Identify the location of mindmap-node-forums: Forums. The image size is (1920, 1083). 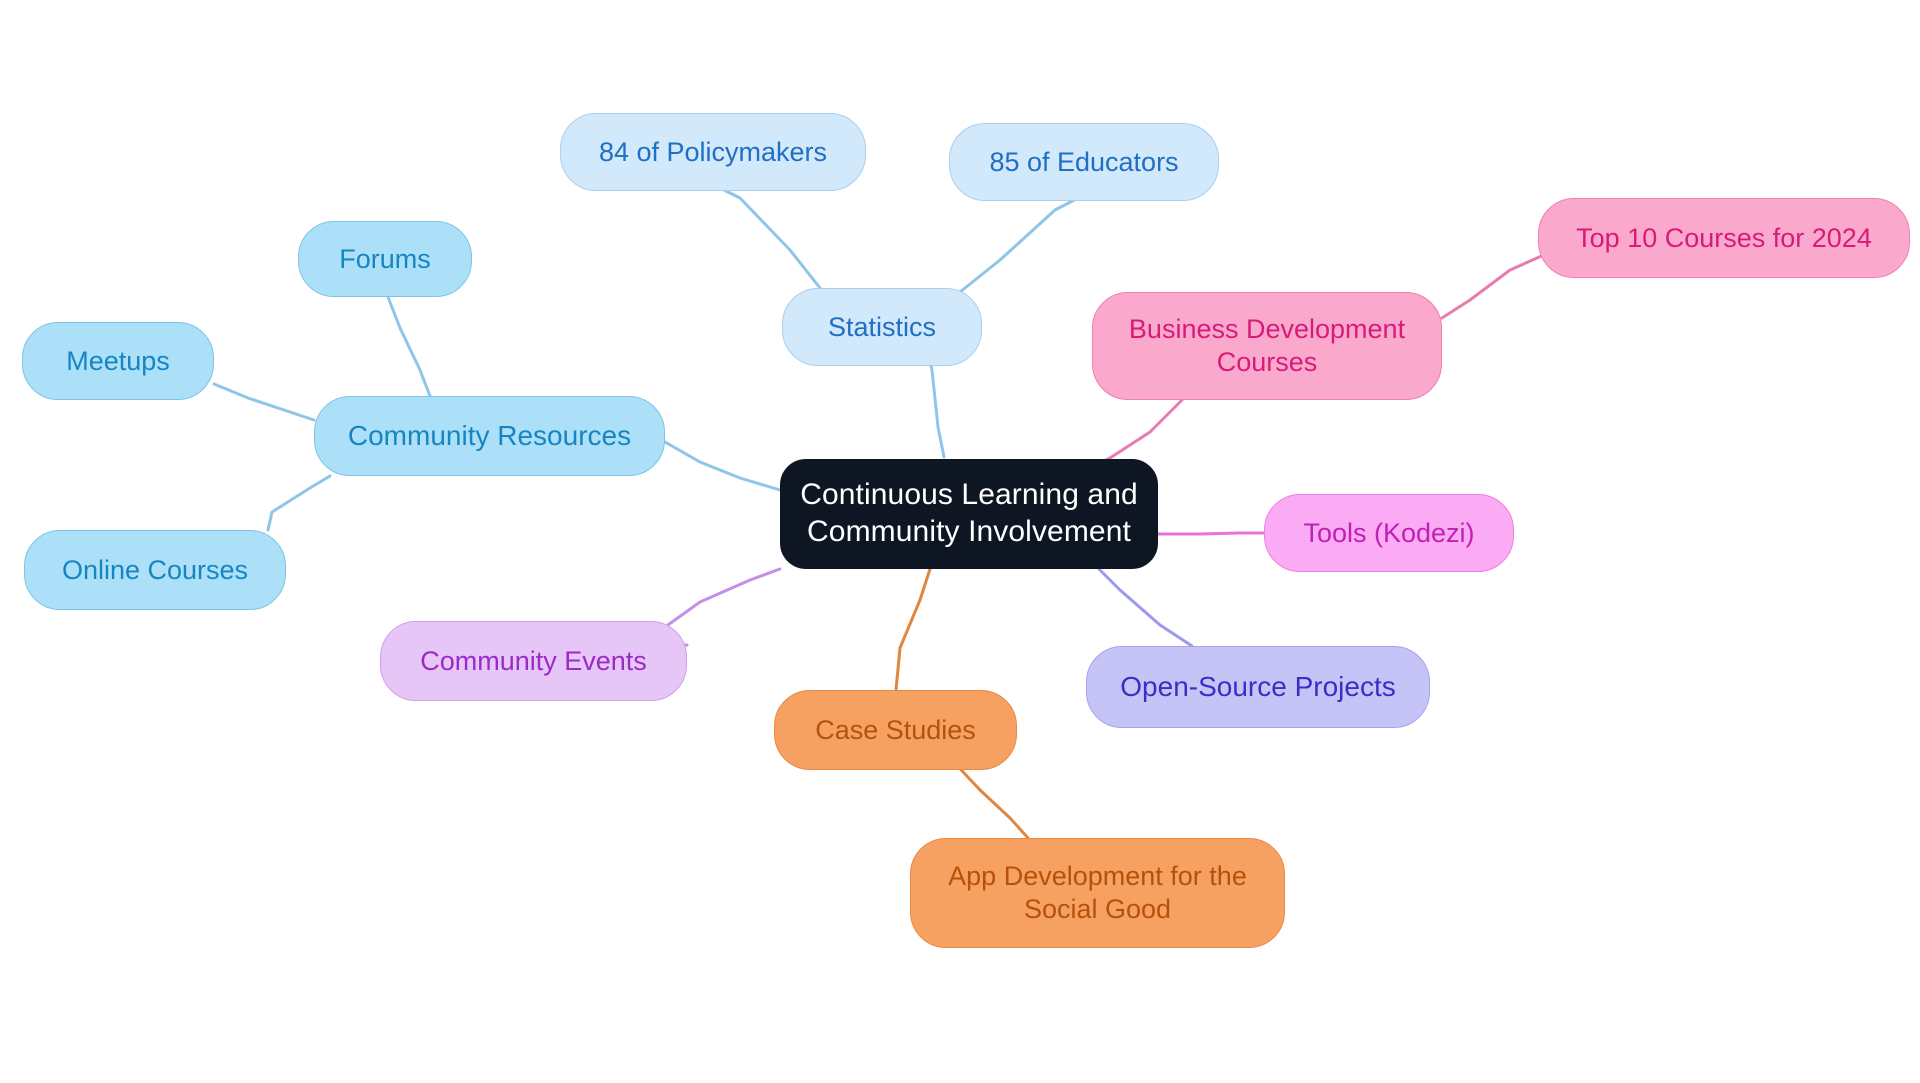
(385, 259).